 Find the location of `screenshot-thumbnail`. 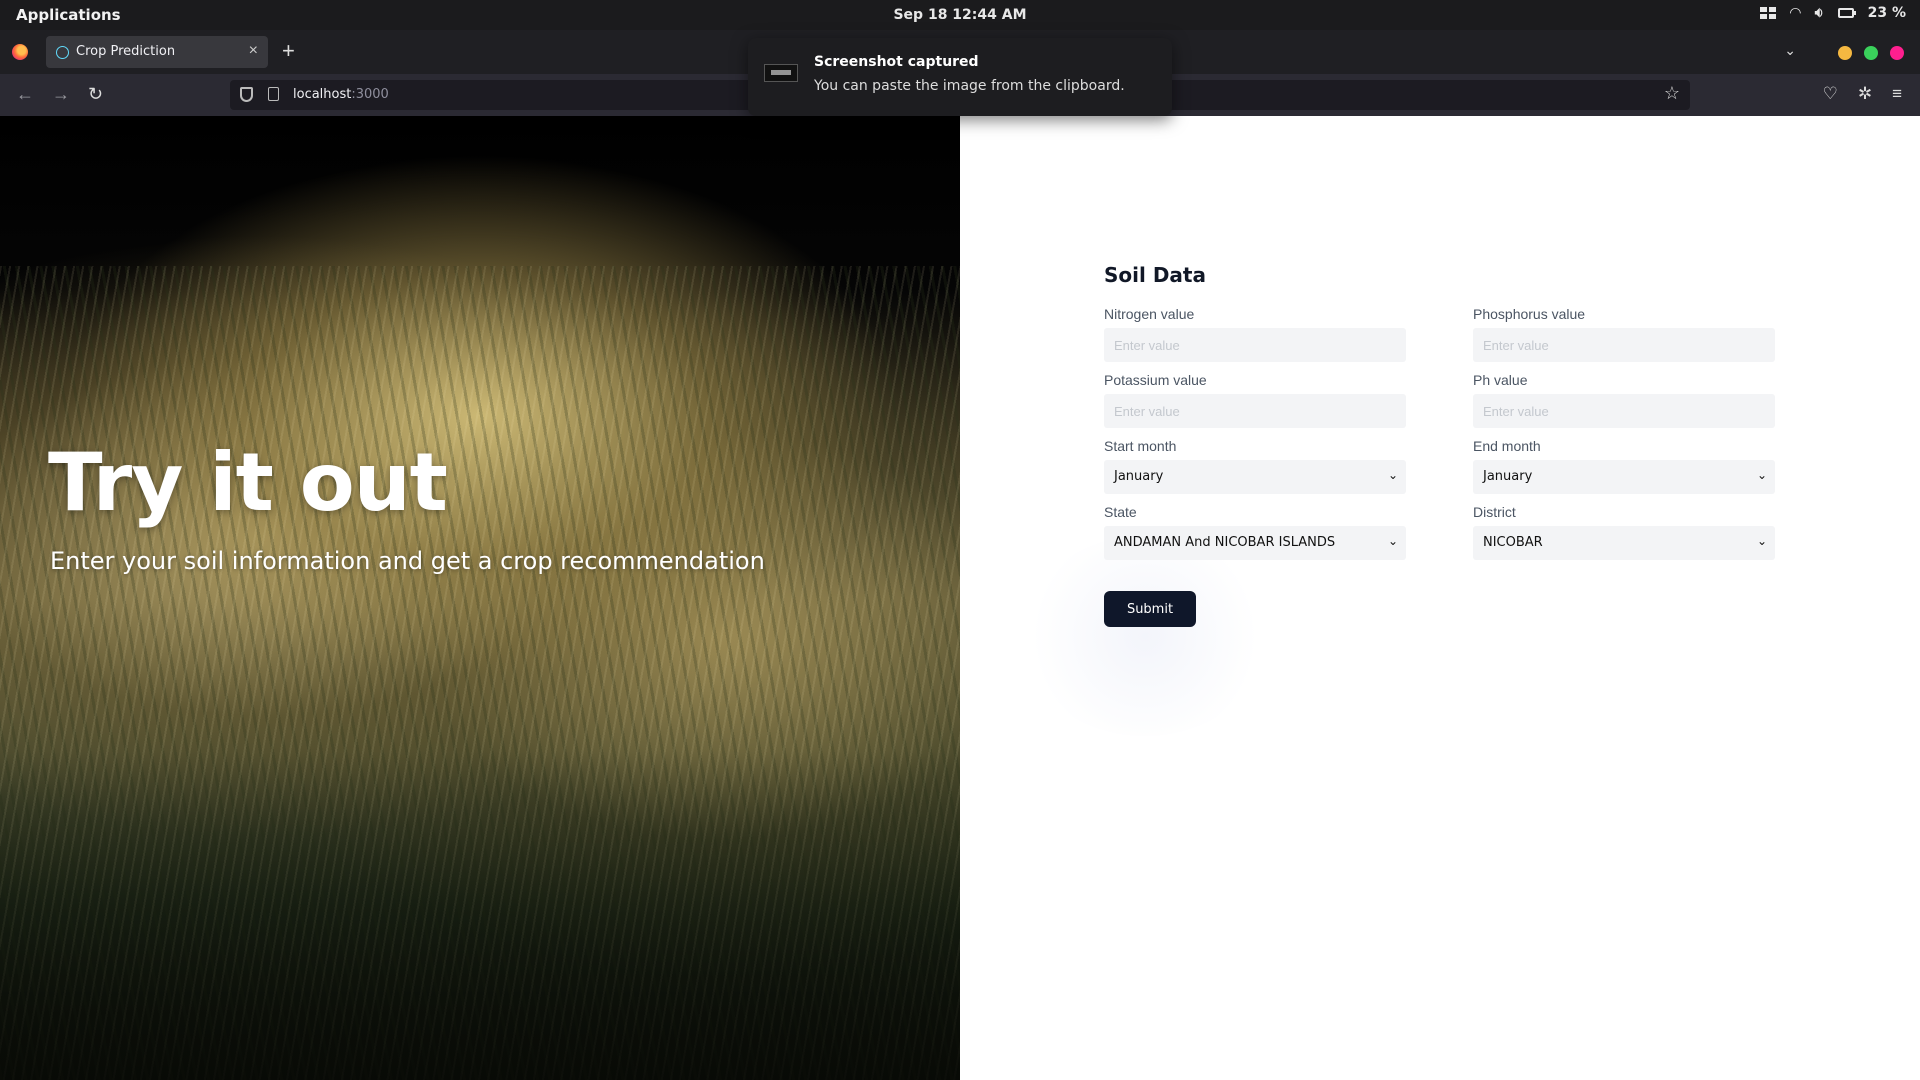

screenshot-thumbnail is located at coordinates (781, 73).